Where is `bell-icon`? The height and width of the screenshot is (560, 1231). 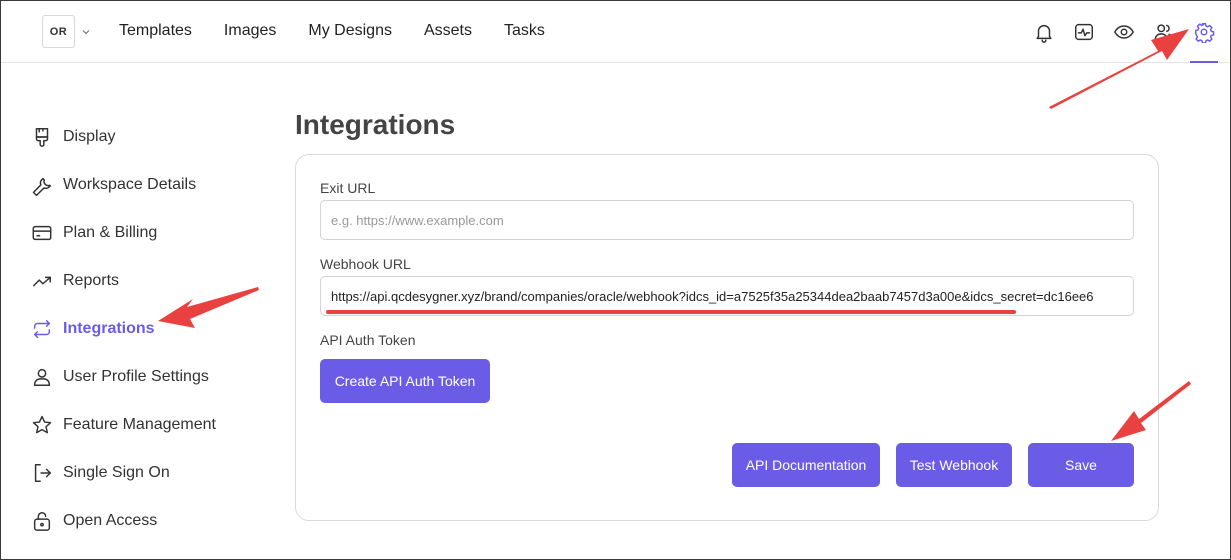
bell-icon is located at coordinates (1044, 33).